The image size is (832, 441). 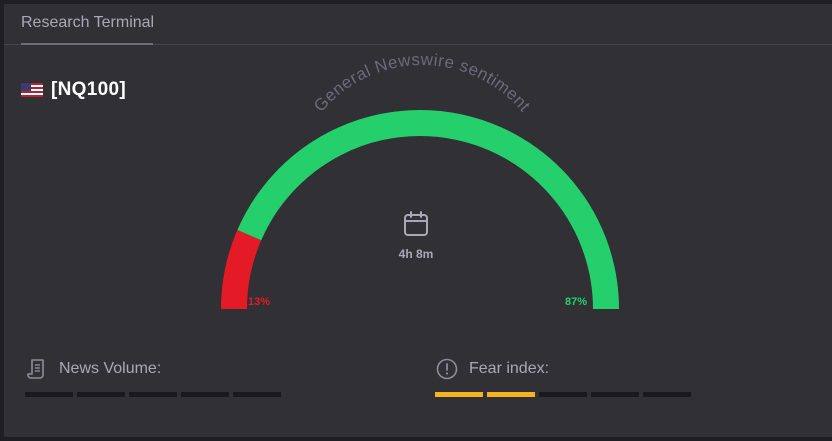 I want to click on time-remaining: 4h 8m, so click(x=416, y=254).